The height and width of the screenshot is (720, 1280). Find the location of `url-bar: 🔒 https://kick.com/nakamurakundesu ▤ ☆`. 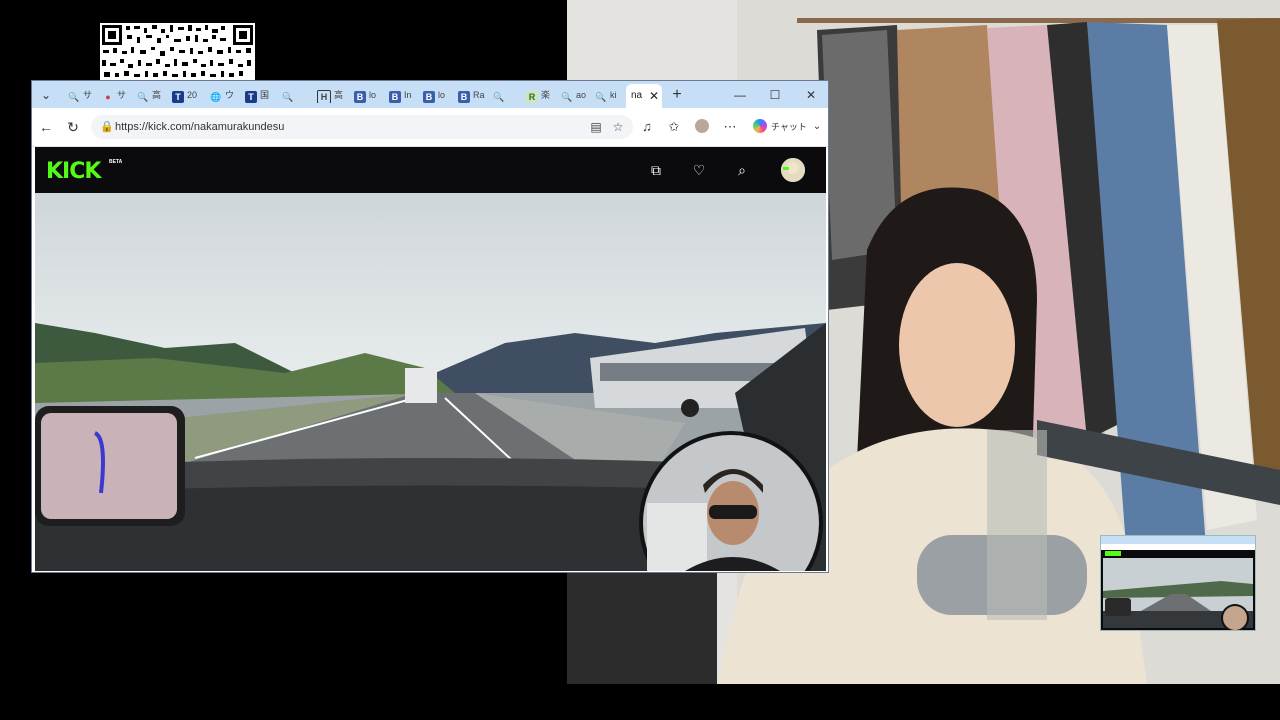

url-bar: 🔒 https://kick.com/nakamurakundesu ▤ ☆ is located at coordinates (362, 127).